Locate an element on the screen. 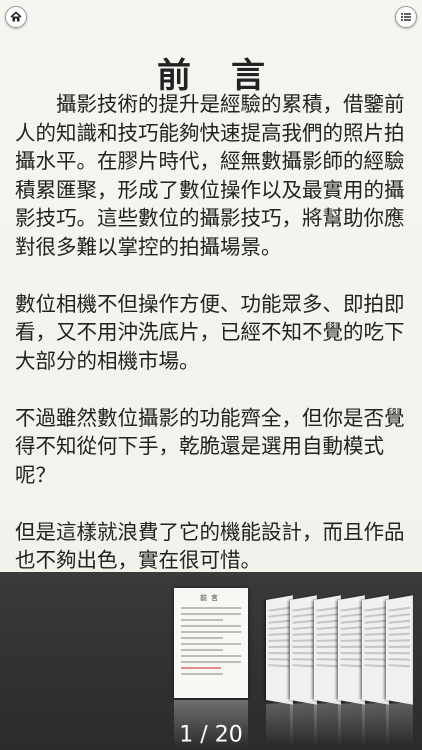 The height and width of the screenshot is (750, 422). home-button is located at coordinates (16, 17).